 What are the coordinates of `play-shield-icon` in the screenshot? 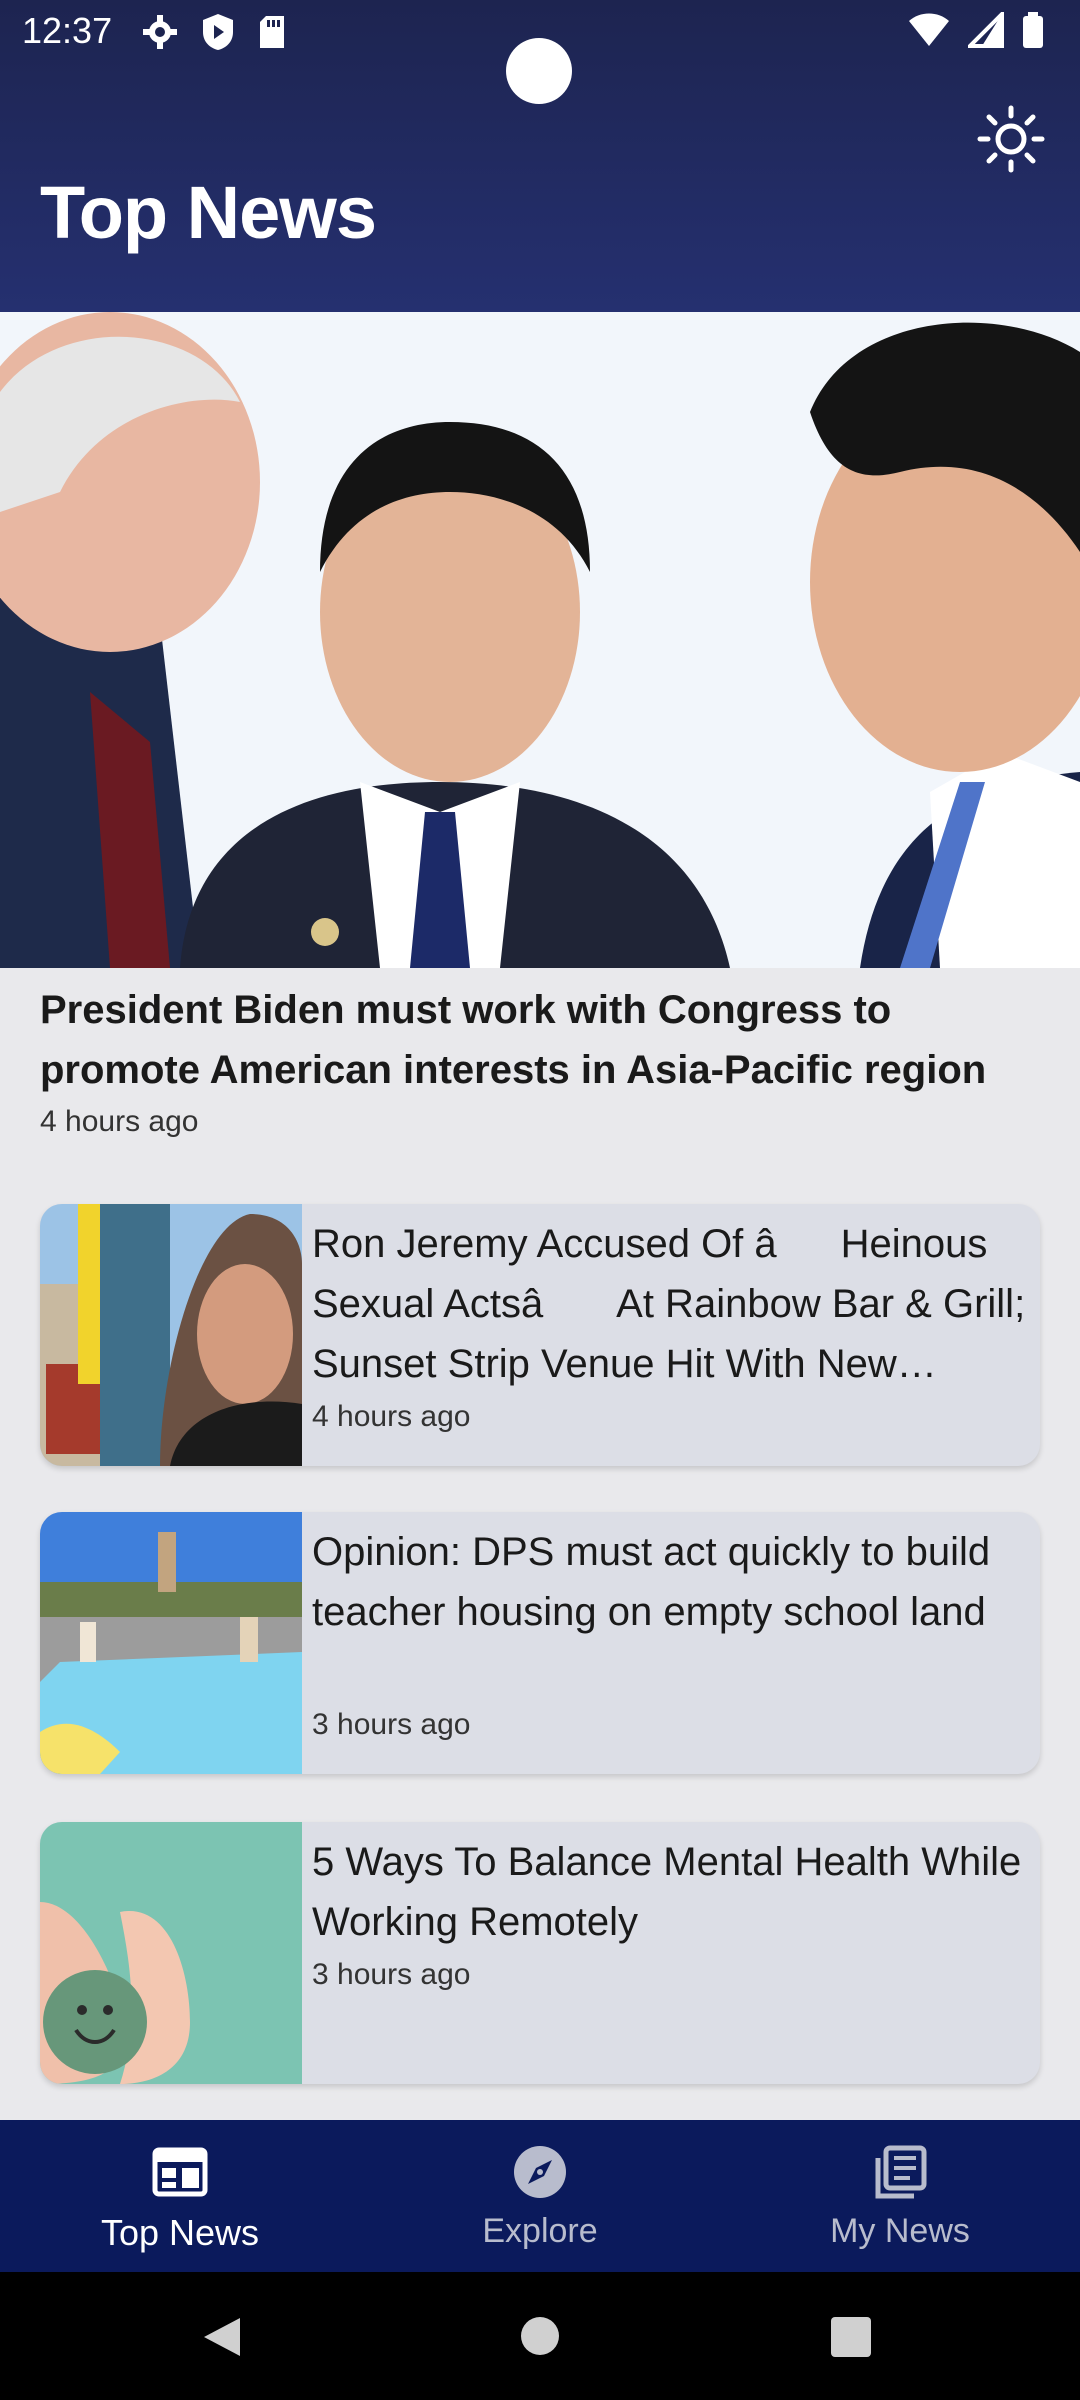 It's located at (218, 32).